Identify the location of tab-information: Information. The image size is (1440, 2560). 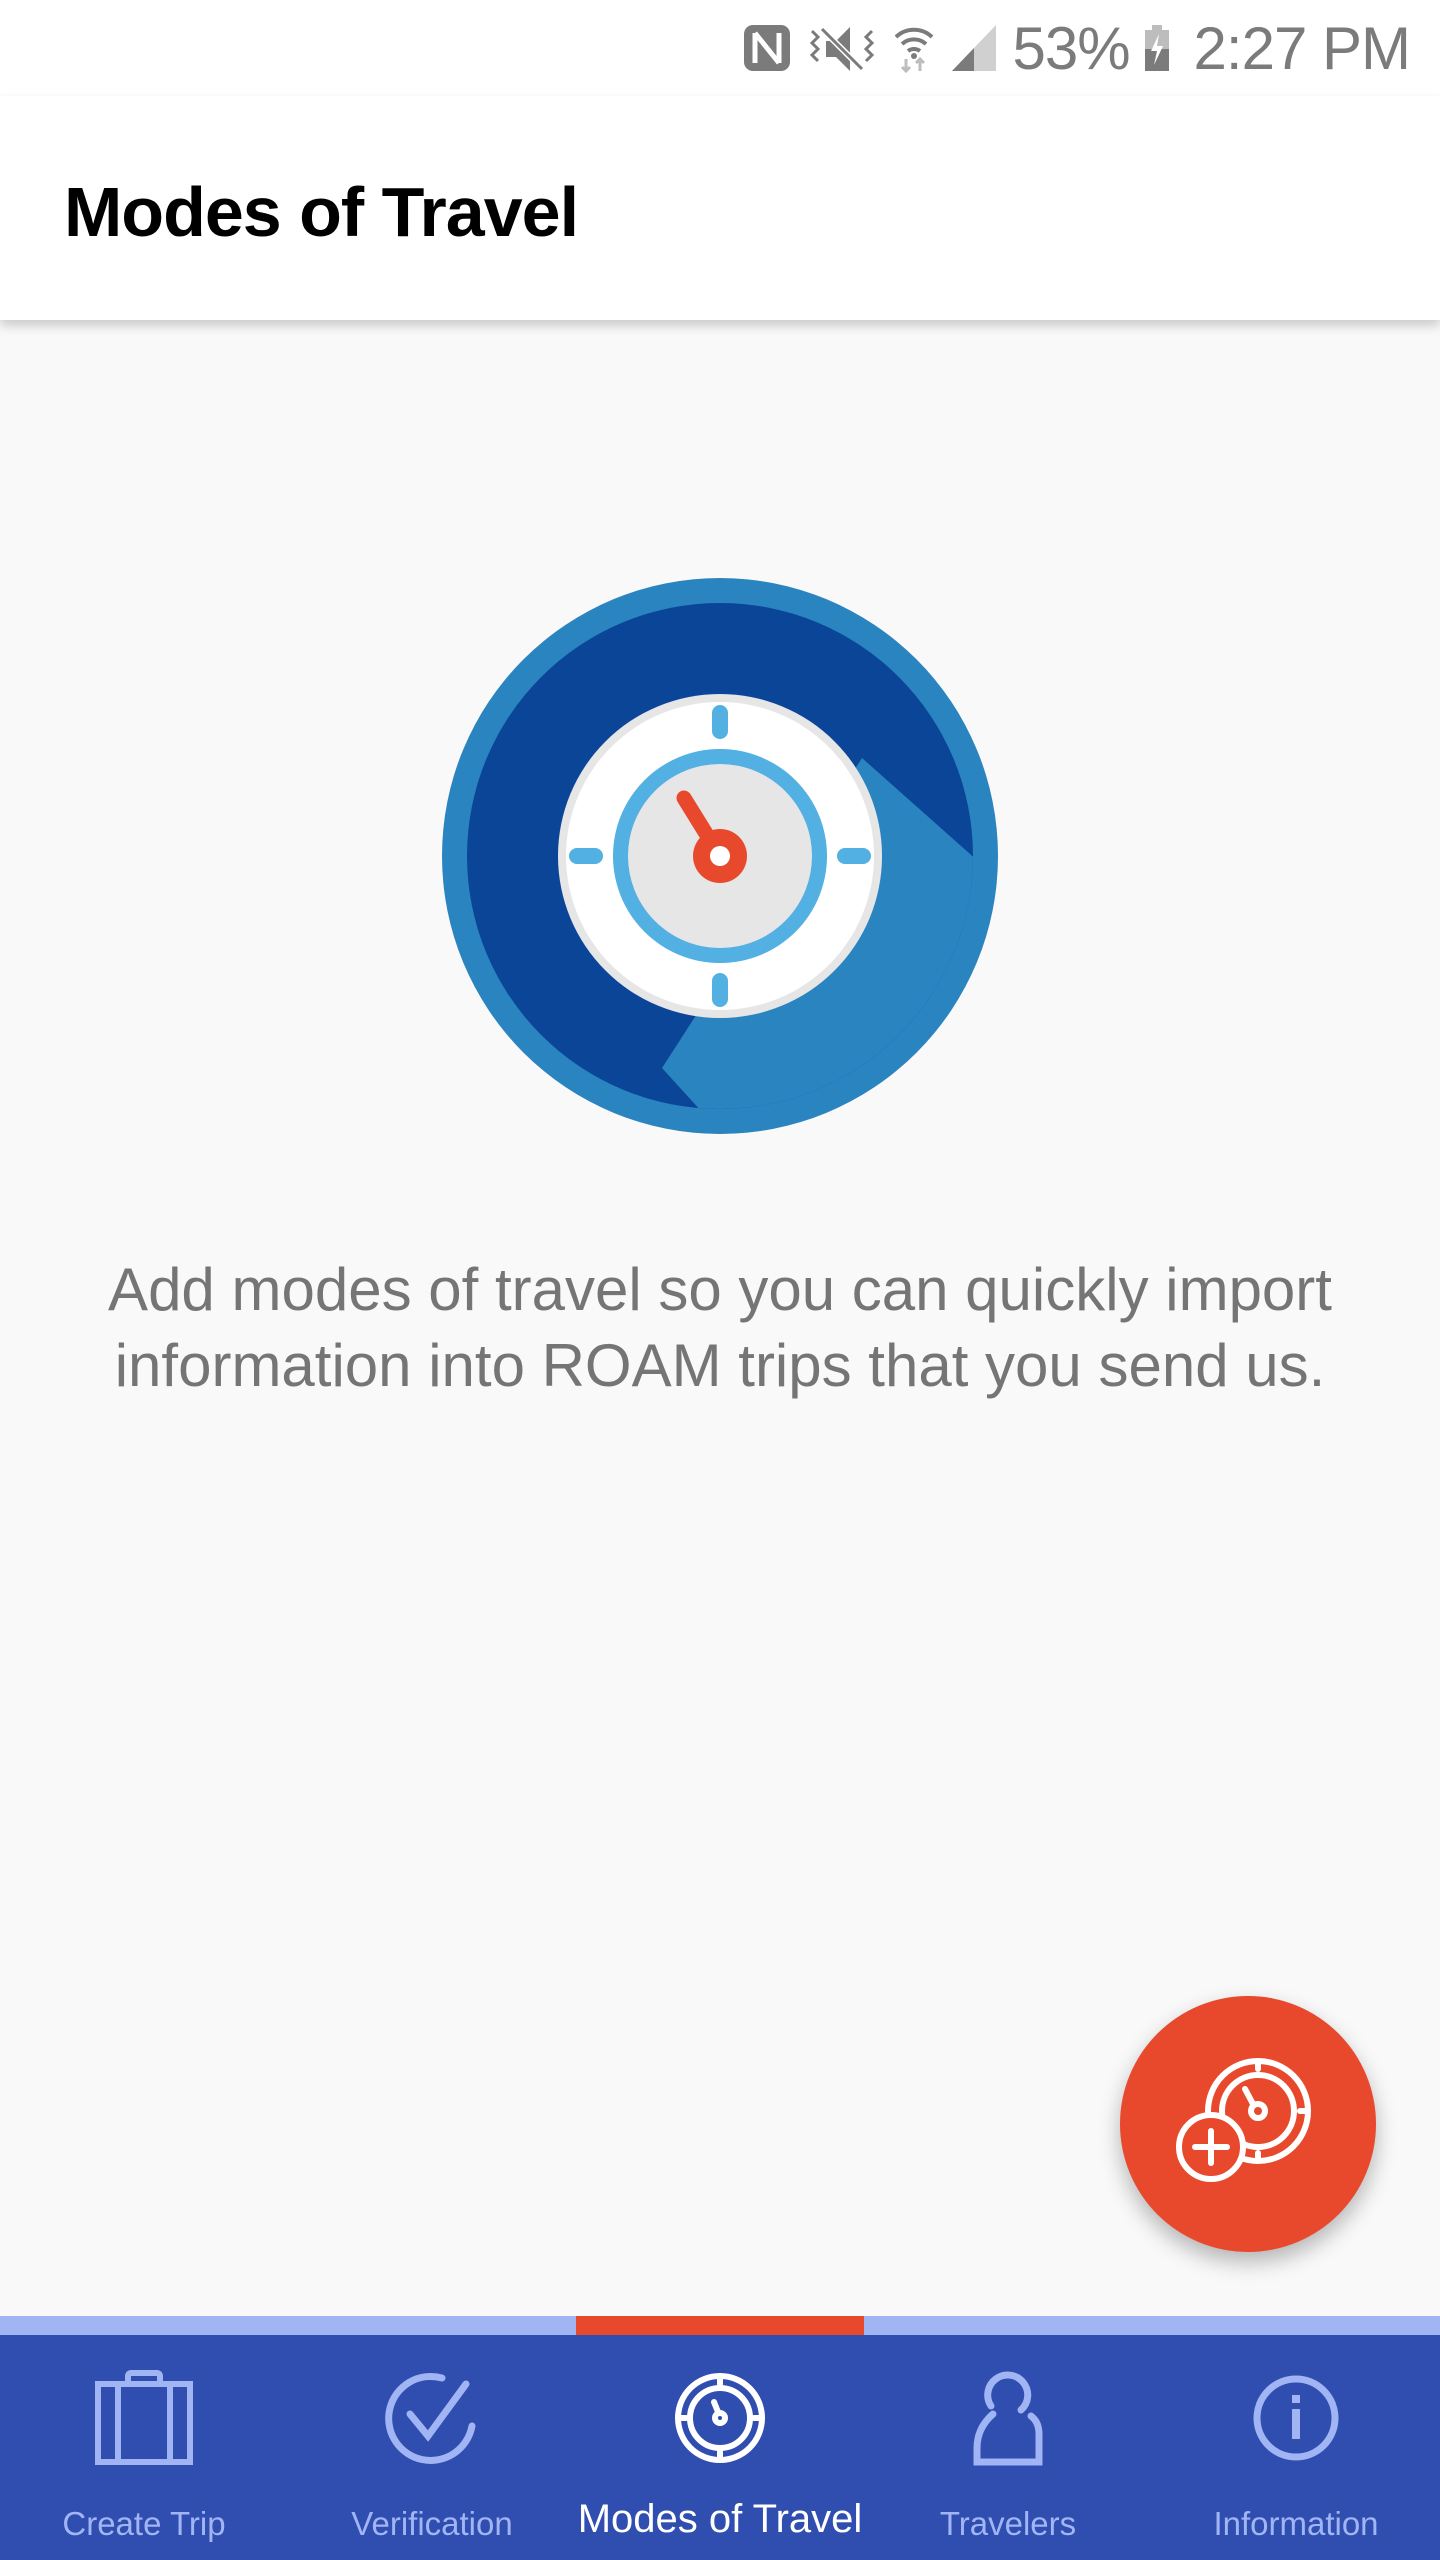
(1296, 2447).